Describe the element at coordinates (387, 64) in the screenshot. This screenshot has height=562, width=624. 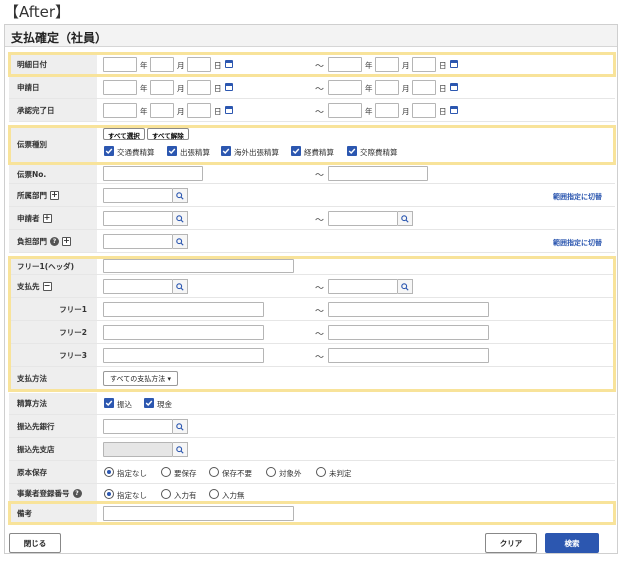
I see `meisai-to-month` at that location.